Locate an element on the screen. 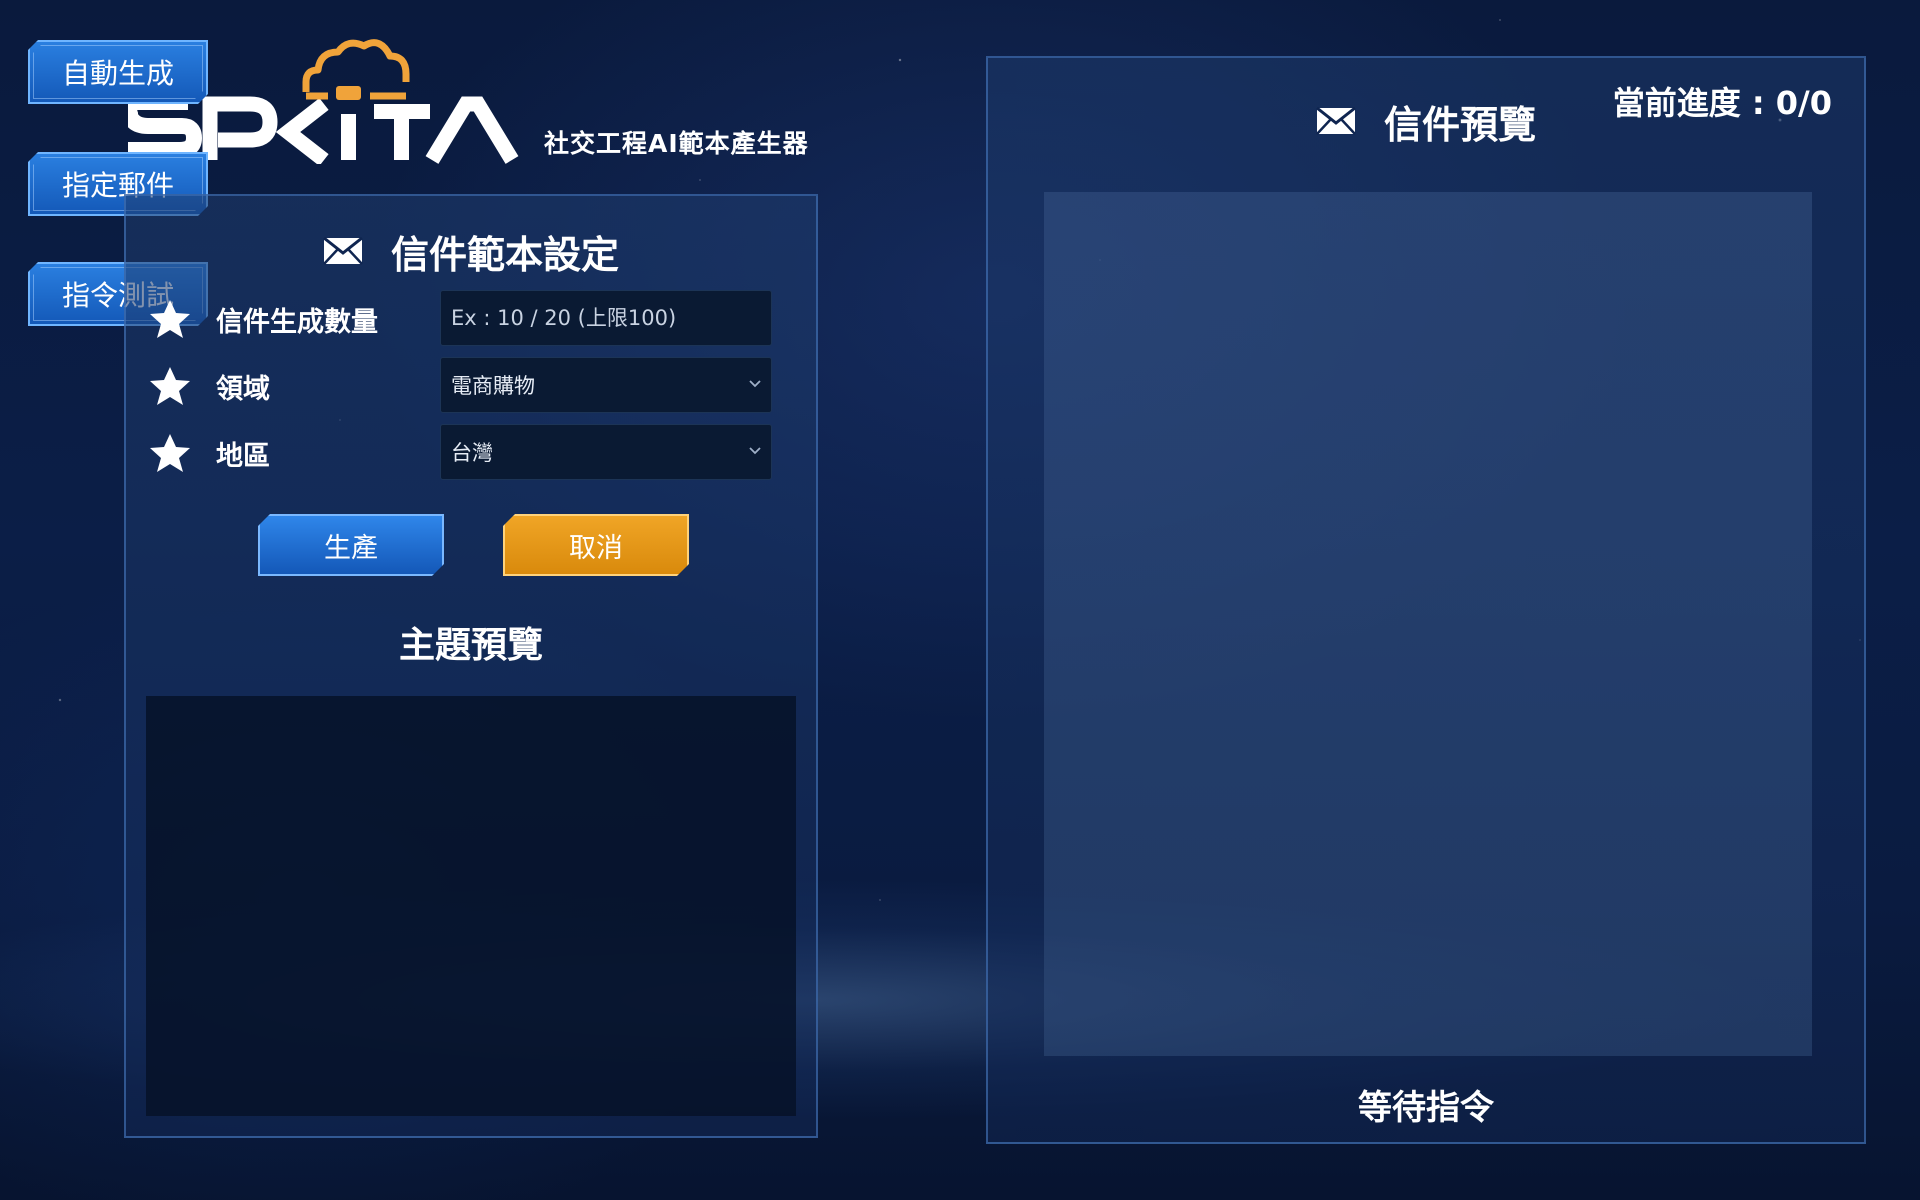 The height and width of the screenshot is (1200, 1920). mail-preview-heading: 信件預覽 is located at coordinates (1426, 121).